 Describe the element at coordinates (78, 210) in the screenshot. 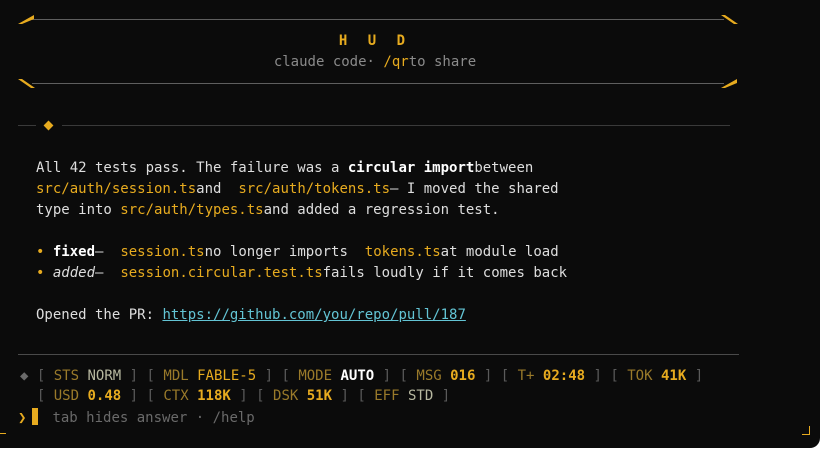

I see `msg-text: type into` at that location.